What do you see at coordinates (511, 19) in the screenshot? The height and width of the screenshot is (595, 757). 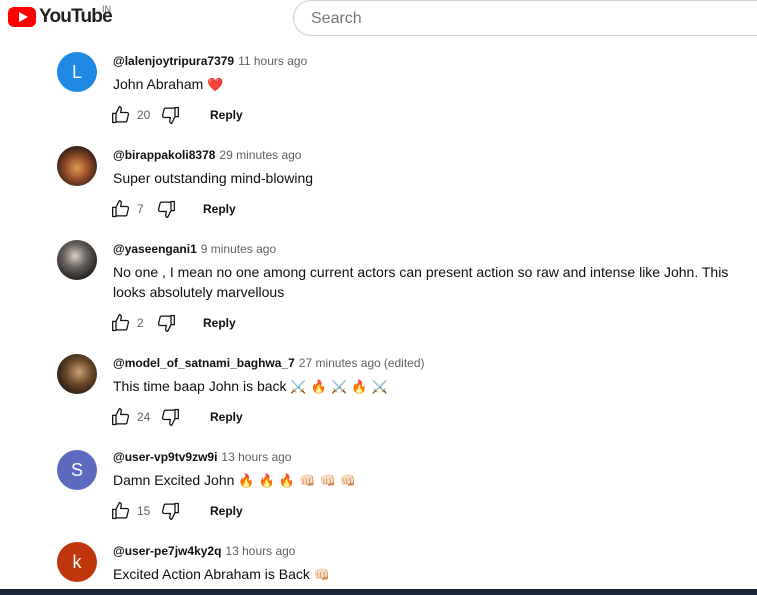 I see `search-input` at bounding box center [511, 19].